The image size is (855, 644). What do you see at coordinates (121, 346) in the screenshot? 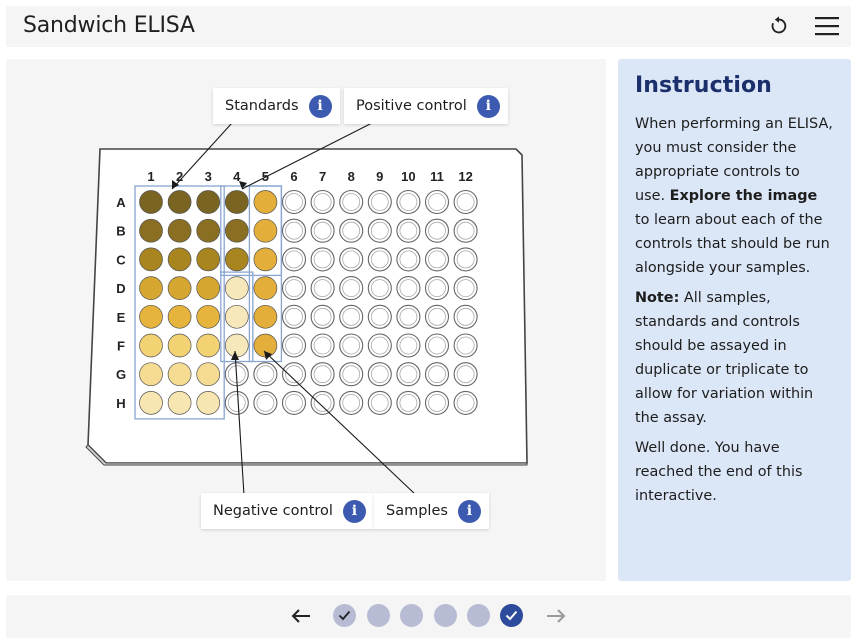
I see `row-label: F` at bounding box center [121, 346].